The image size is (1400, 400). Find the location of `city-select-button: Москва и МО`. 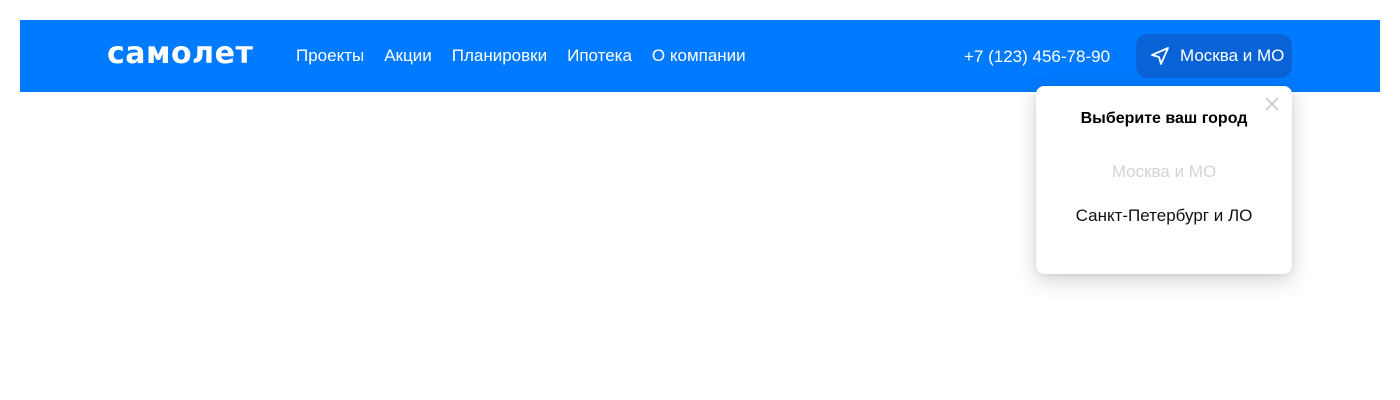

city-select-button: Москва и МО is located at coordinates (1214, 56).